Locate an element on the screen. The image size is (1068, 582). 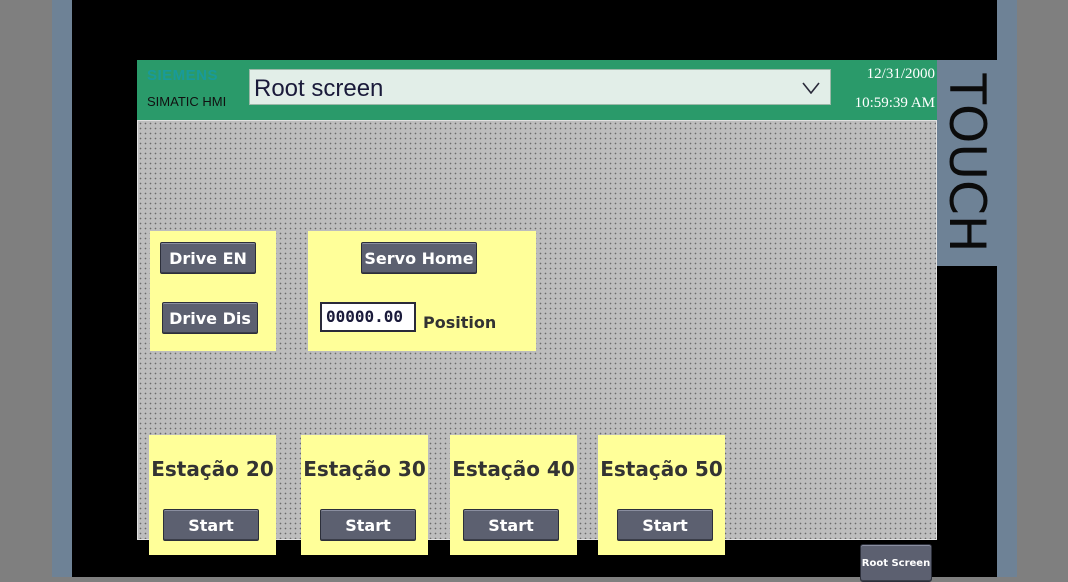
servo-panel: Servo Home 00000.00 Position is located at coordinates (422, 291).